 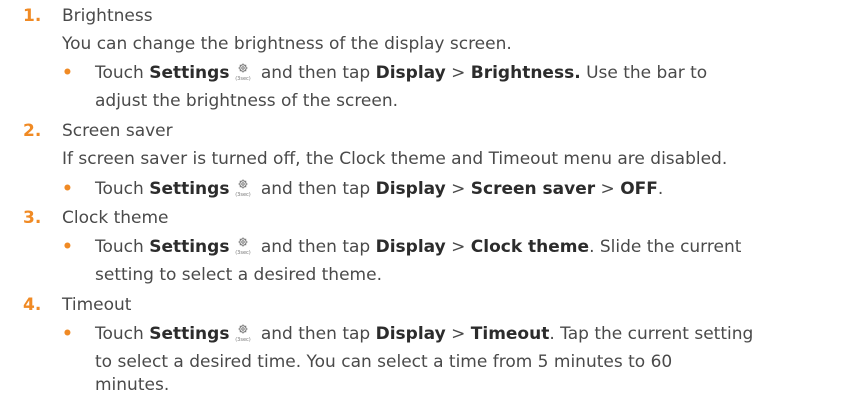 What do you see at coordinates (525, 73) in the screenshot?
I see `brightness-label: Brightness.` at bounding box center [525, 73].